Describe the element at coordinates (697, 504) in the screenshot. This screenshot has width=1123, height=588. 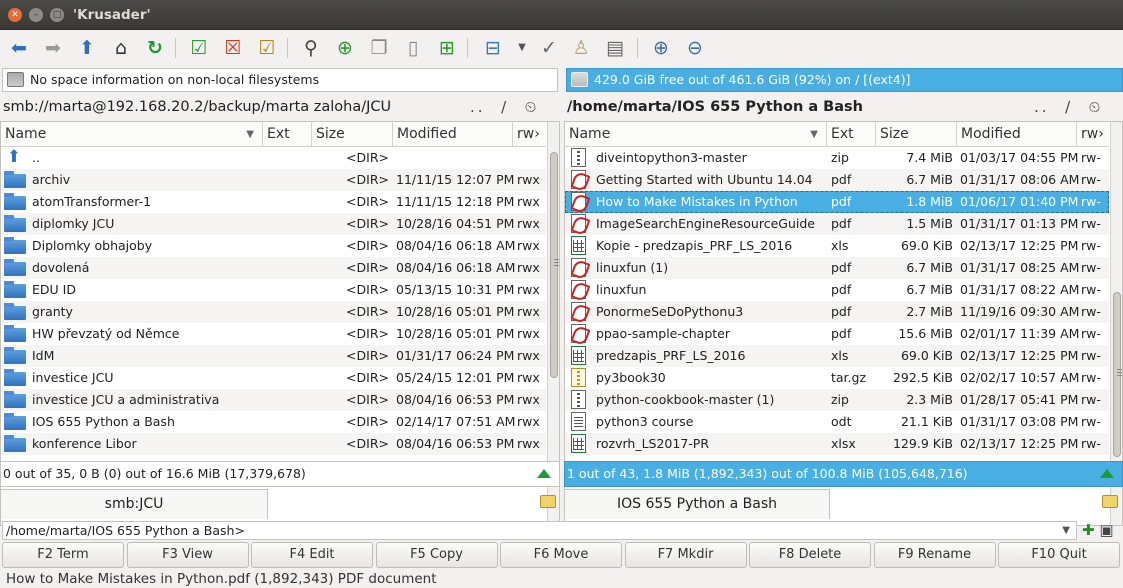
I see `right-tab-ios655: IOS 655 Python a Bash` at that location.